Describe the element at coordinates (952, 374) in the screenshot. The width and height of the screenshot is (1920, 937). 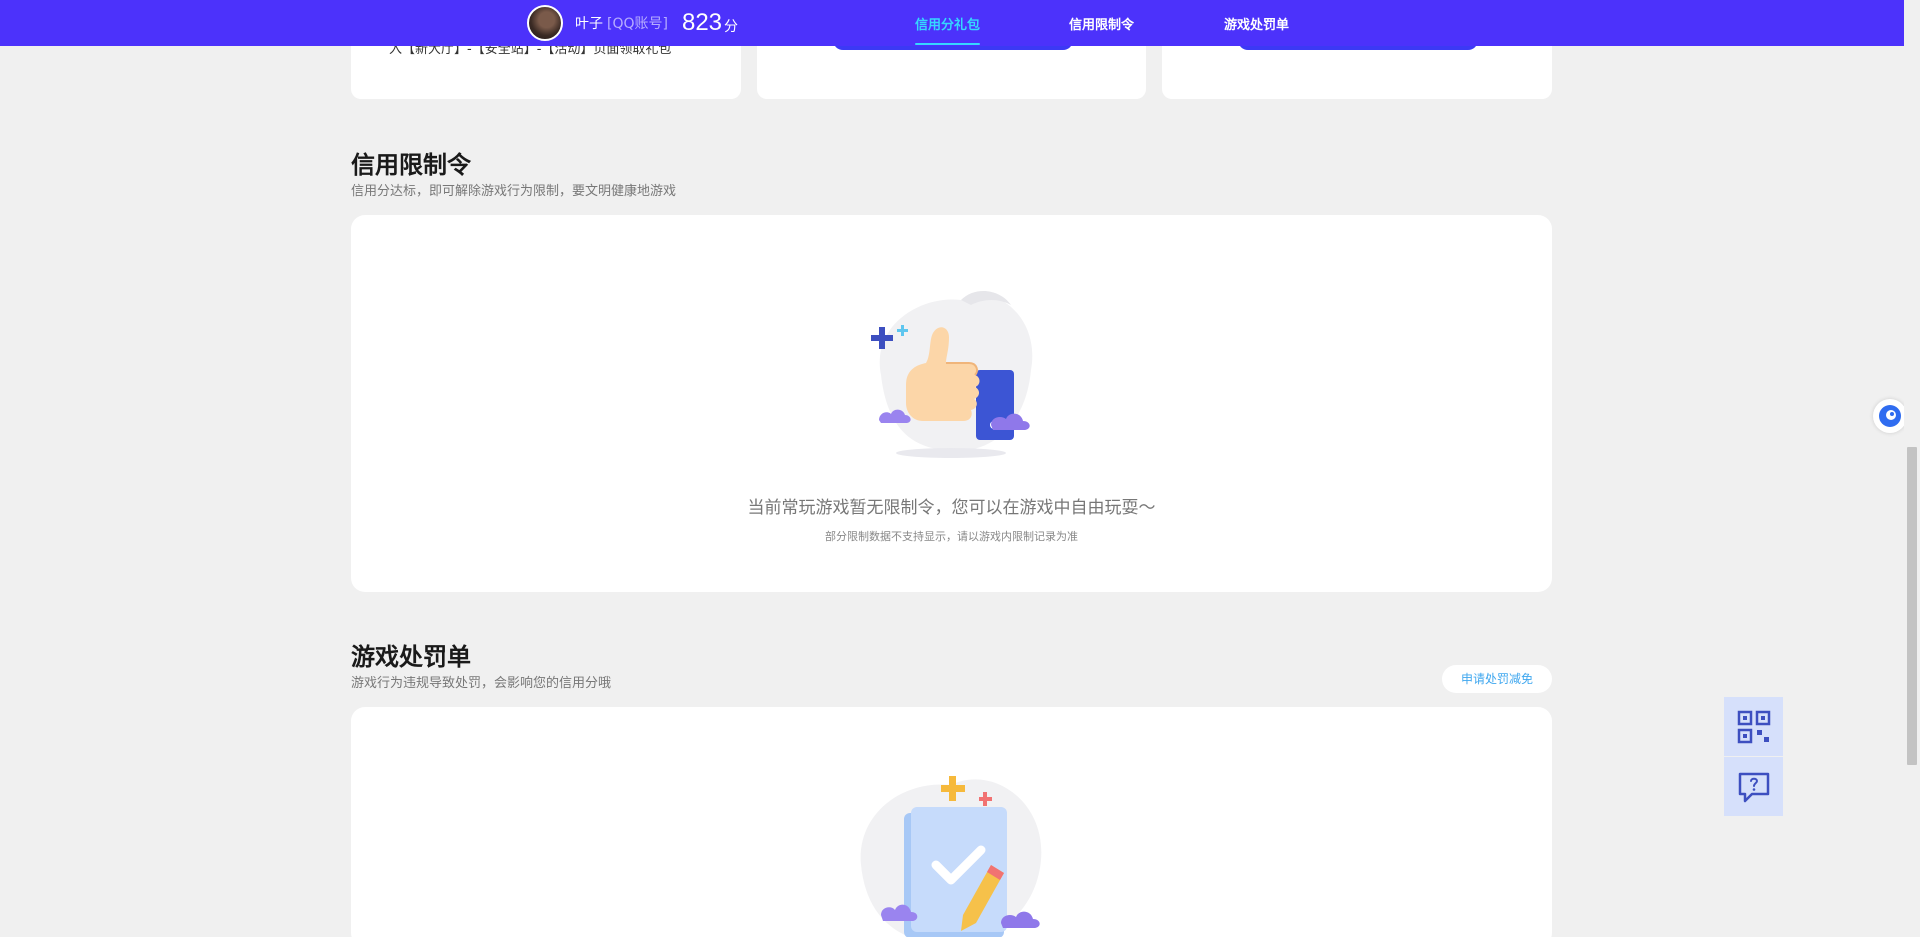
I see `thumbs-up-illustration-icon` at that location.